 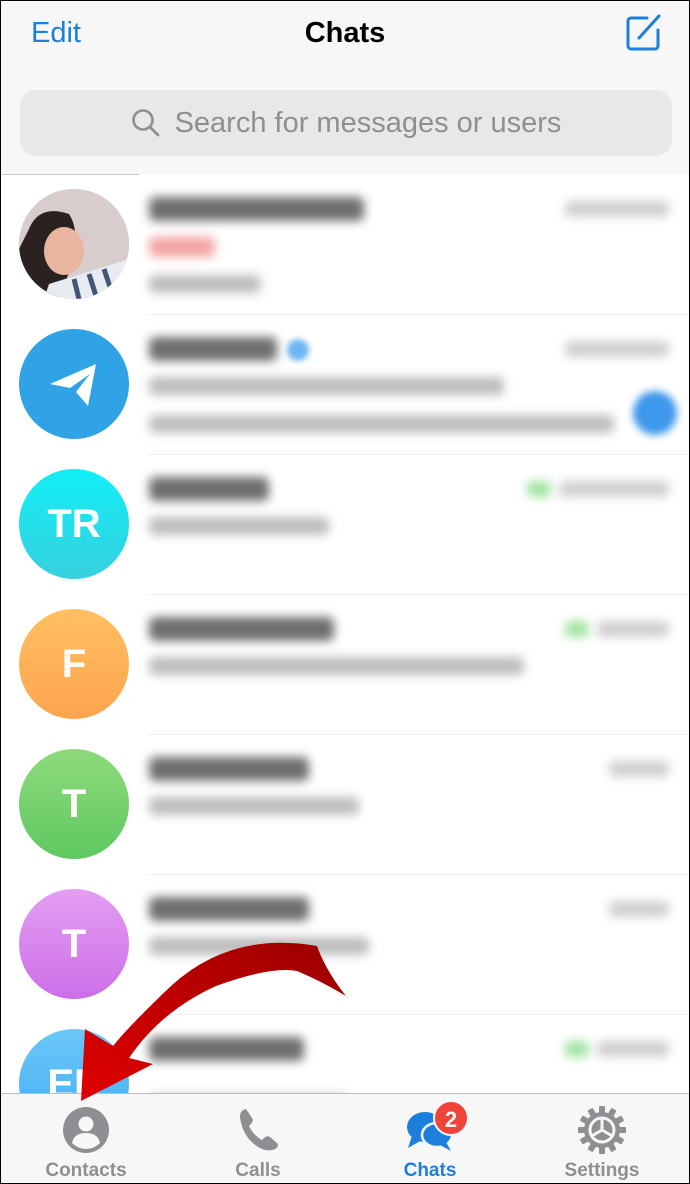 I want to click on chat-row: F, so click(x=345, y=665).